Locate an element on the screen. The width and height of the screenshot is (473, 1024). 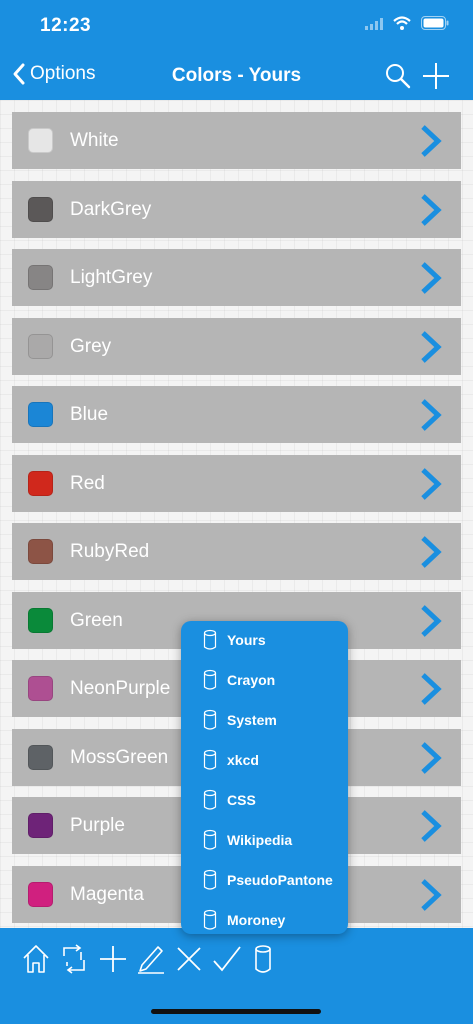
database-button is located at coordinates (263, 961).